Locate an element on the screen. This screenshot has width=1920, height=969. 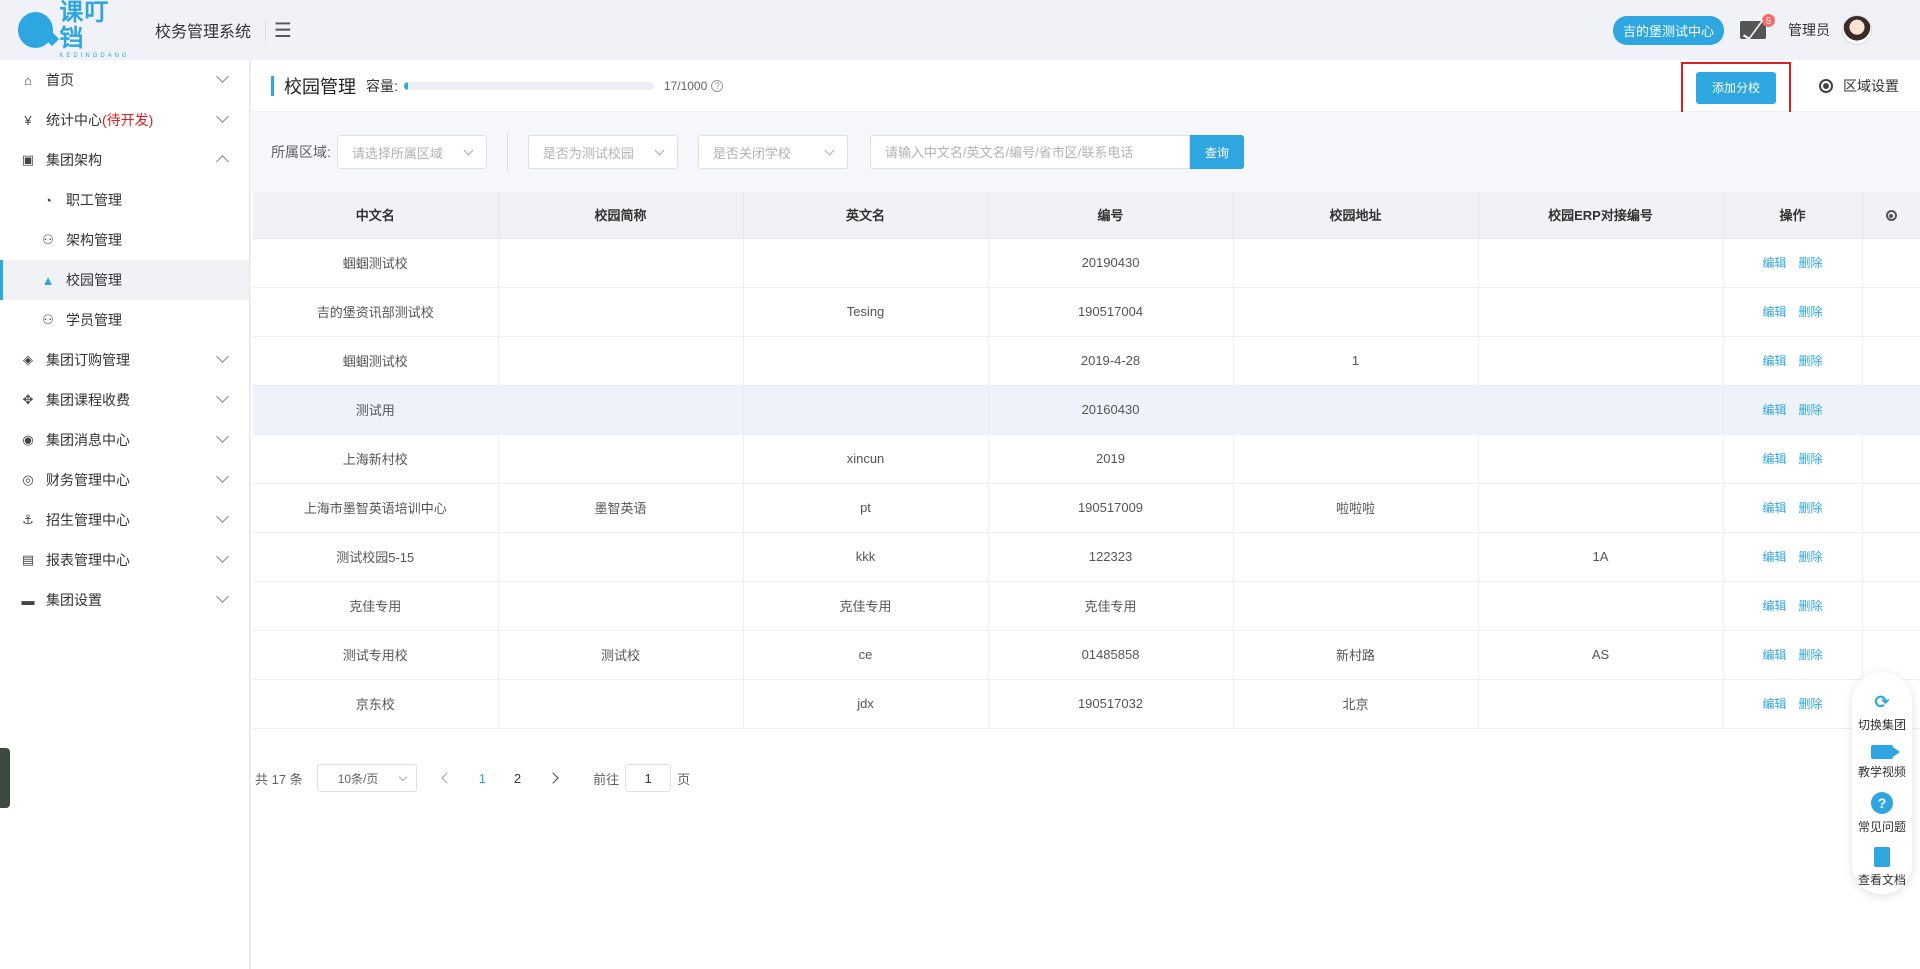
next-page-icon is located at coordinates (553, 778).